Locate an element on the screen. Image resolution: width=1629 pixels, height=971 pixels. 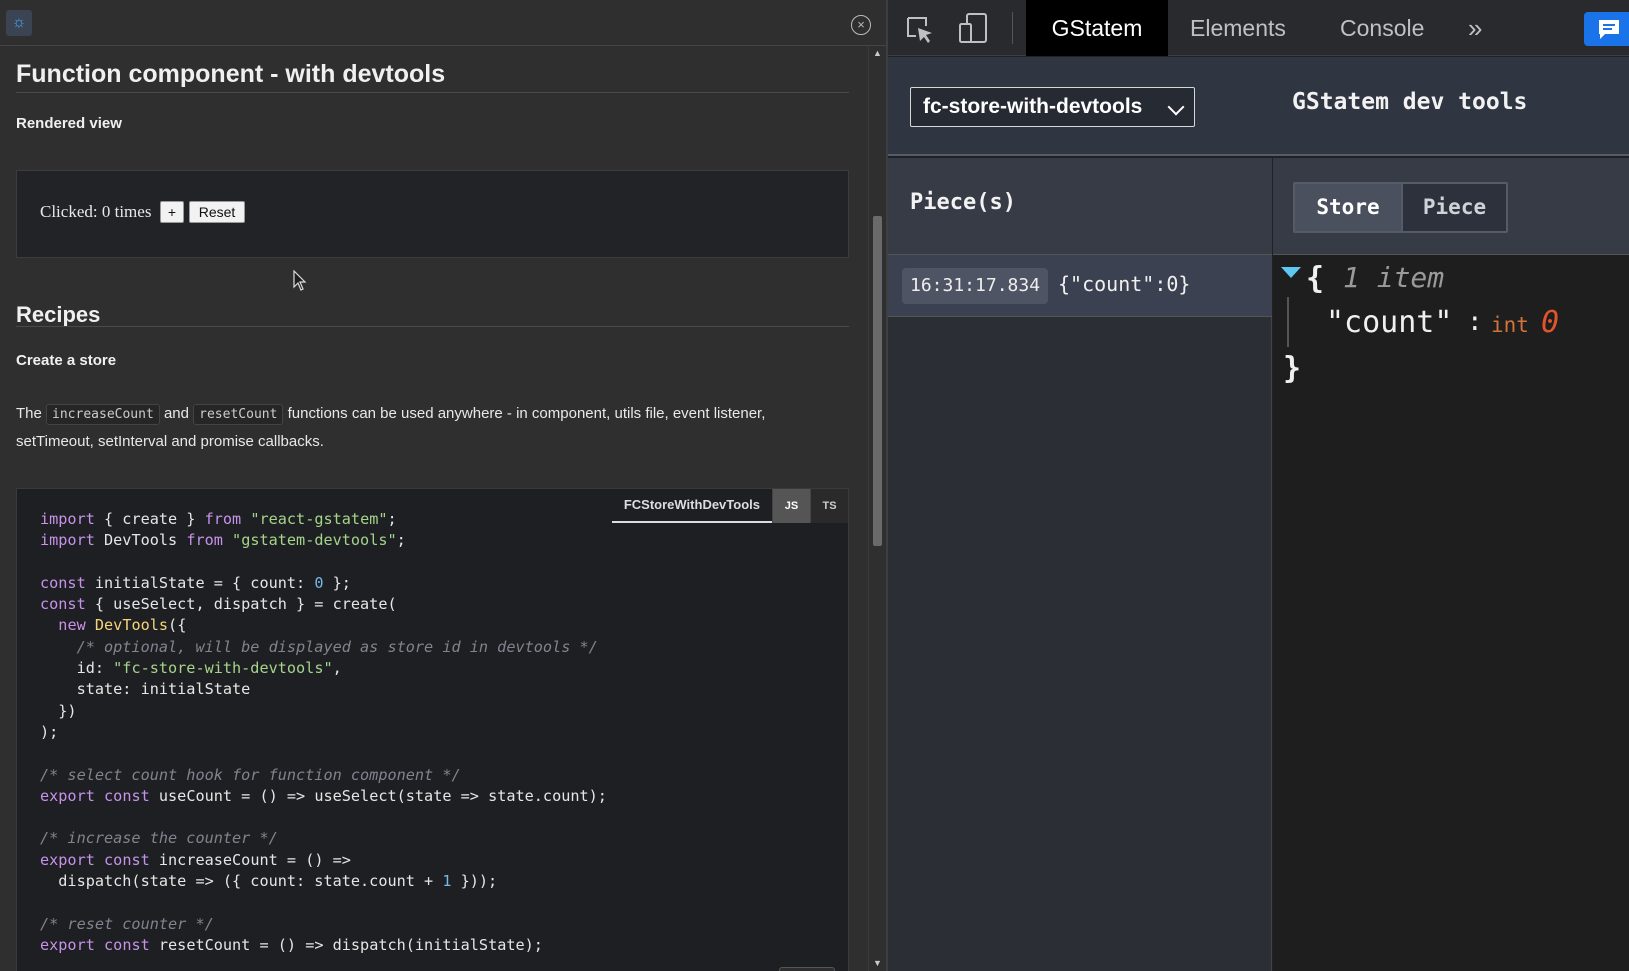
store-header: Store Piece is located at coordinates (1451, 206).